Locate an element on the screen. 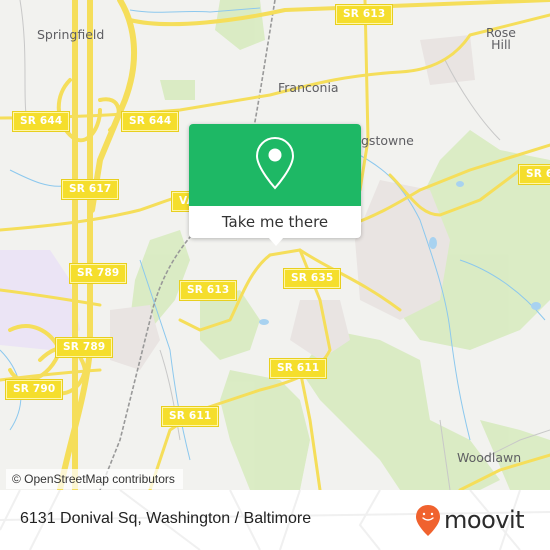 The width and height of the screenshot is (550, 550). map-attribution: © OpenStreetMap contributors is located at coordinates (94, 479).